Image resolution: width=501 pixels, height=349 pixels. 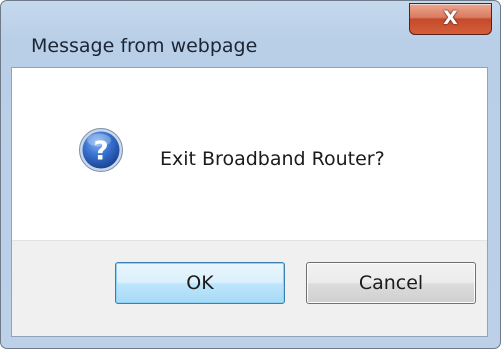 I want to click on cancel-button: Cancel, so click(x=391, y=283).